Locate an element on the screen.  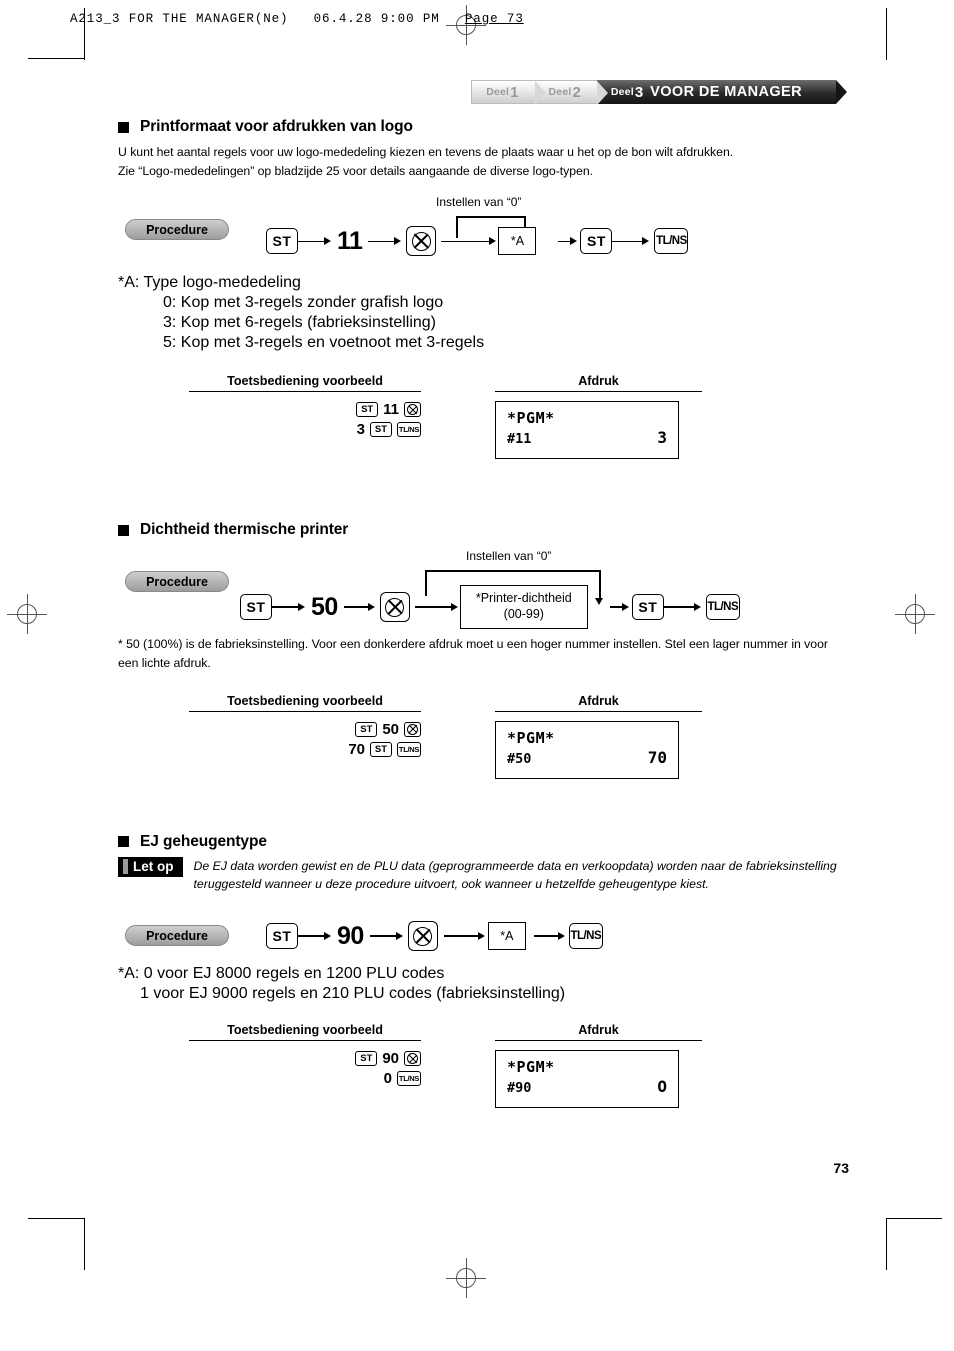
flow-arrow-3a is located at coordinates (314, 936).